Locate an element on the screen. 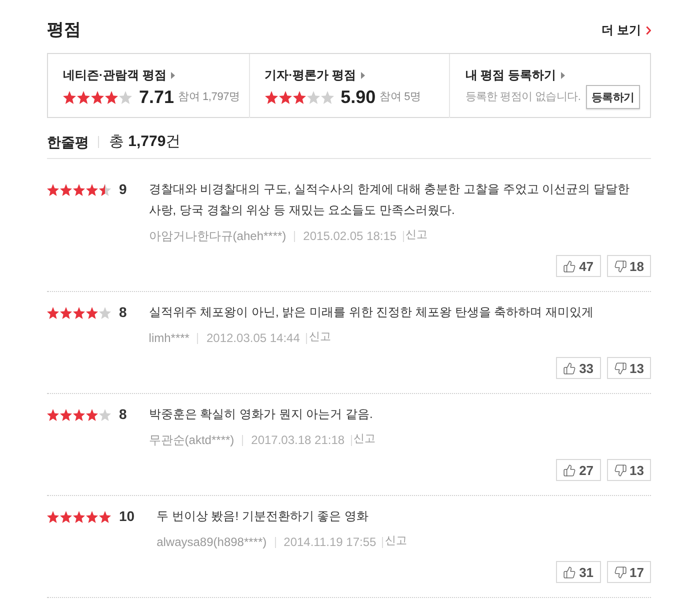  section-title: 평점 is located at coordinates (64, 30).